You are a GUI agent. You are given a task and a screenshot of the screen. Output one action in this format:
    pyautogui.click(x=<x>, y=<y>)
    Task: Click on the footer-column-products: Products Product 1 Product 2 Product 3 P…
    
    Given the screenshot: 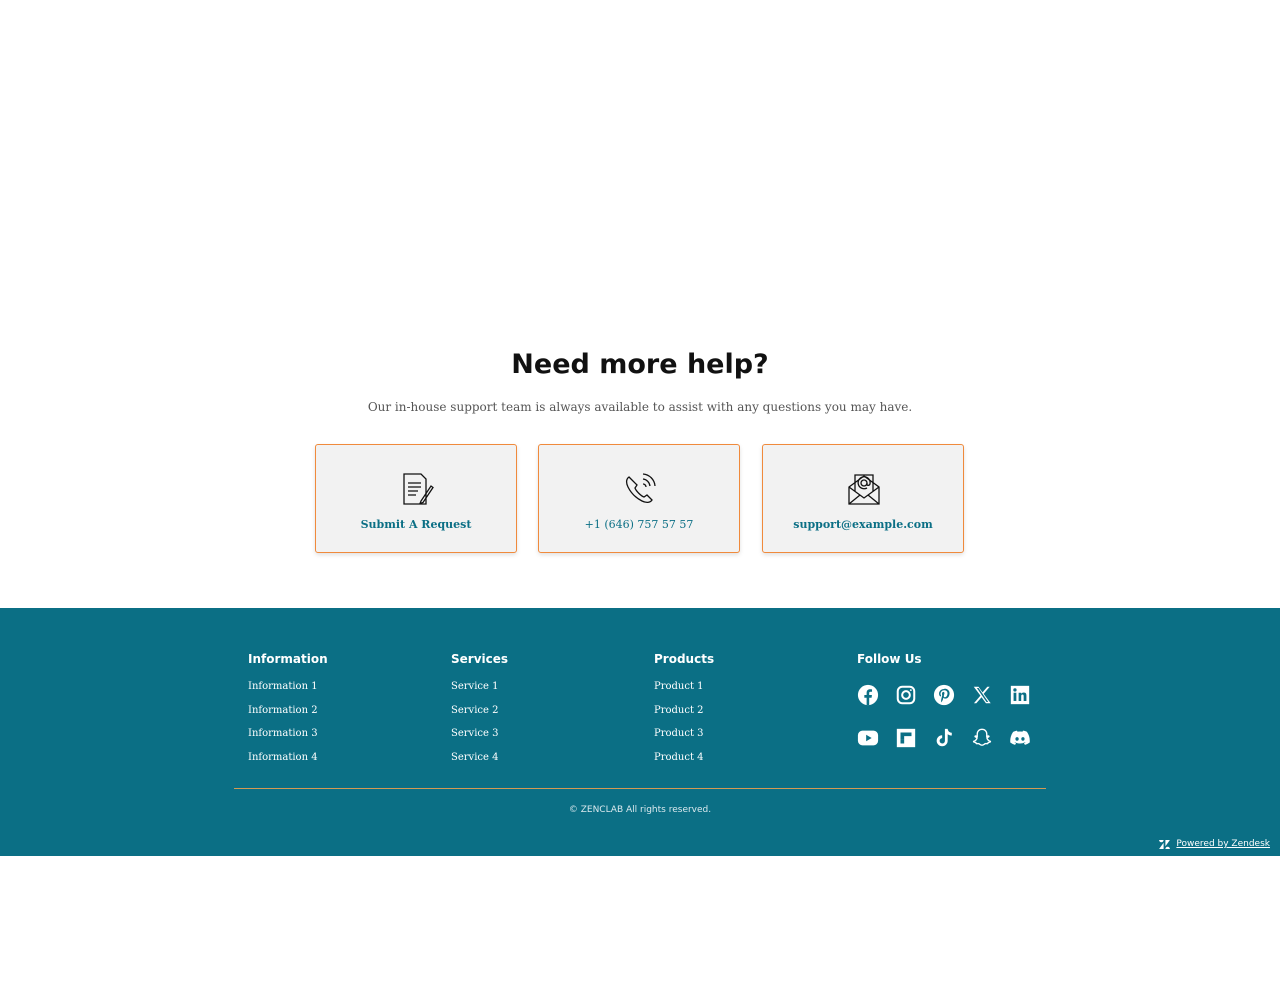 What is the action you would take?
    pyautogui.click(x=744, y=713)
    